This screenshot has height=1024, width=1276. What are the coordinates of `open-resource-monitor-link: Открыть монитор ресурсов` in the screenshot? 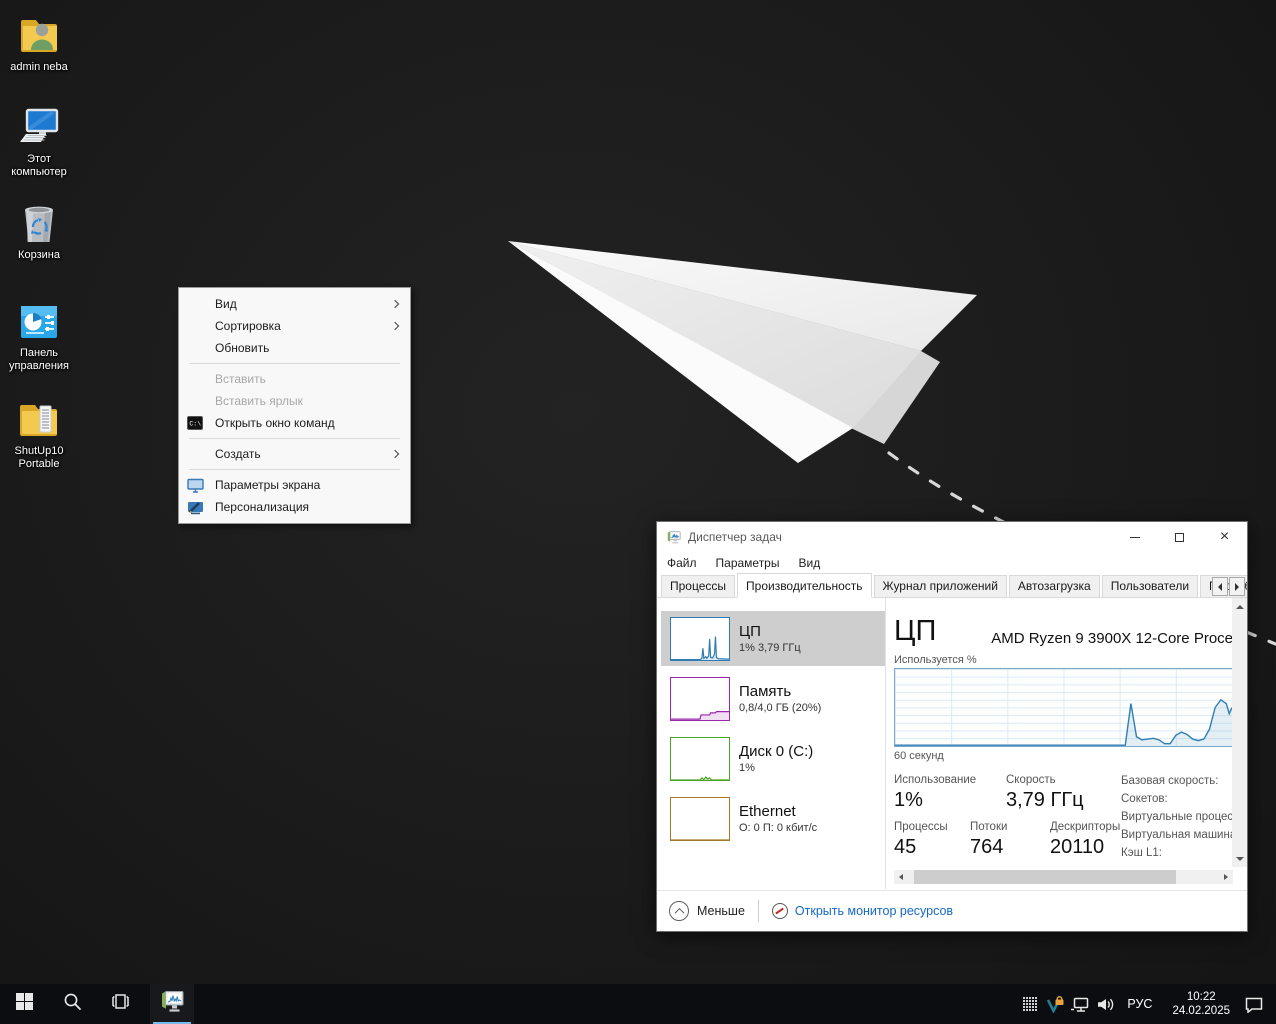 It's located at (862, 911).